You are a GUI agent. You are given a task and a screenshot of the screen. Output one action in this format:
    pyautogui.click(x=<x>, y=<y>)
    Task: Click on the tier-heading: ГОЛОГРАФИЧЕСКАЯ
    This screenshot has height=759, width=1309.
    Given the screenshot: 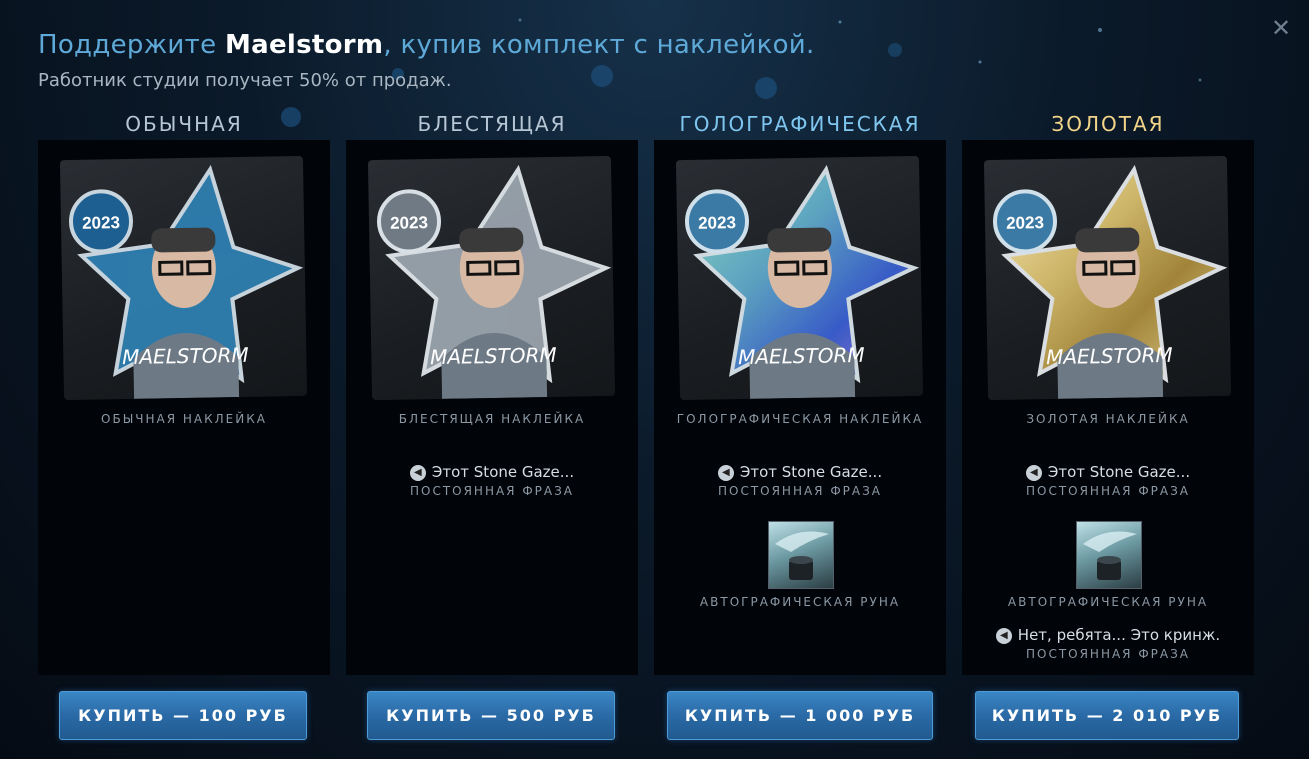 What is the action you would take?
    pyautogui.click(x=800, y=124)
    